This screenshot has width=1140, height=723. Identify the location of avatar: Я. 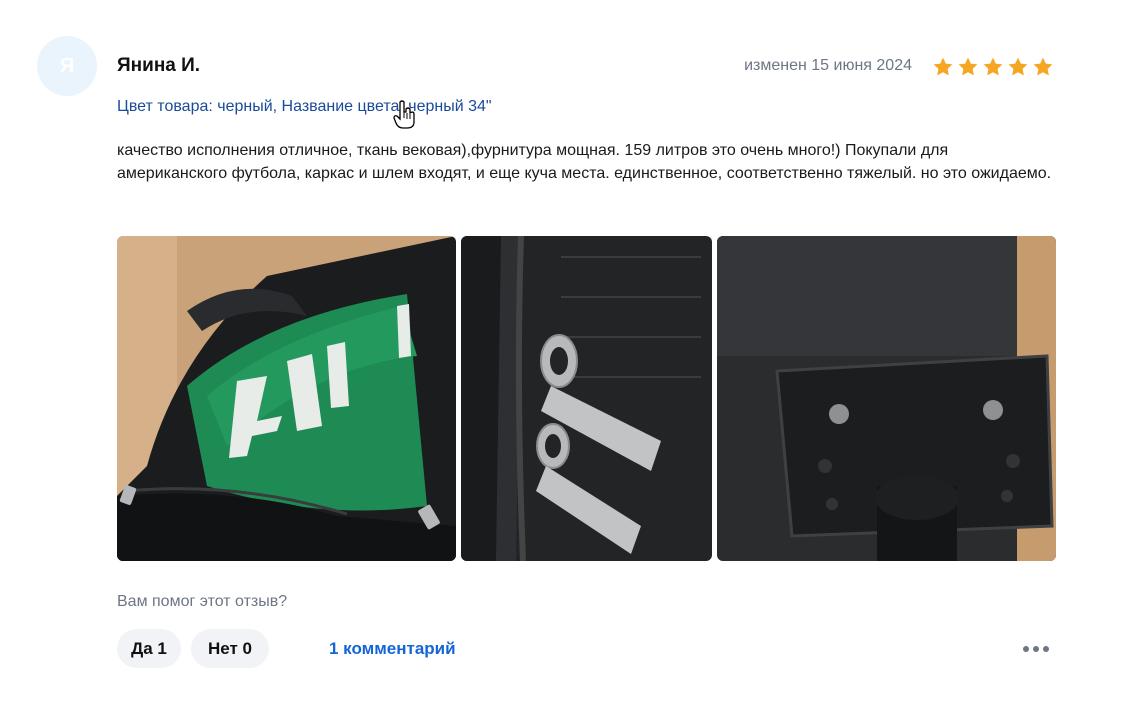
(67, 66).